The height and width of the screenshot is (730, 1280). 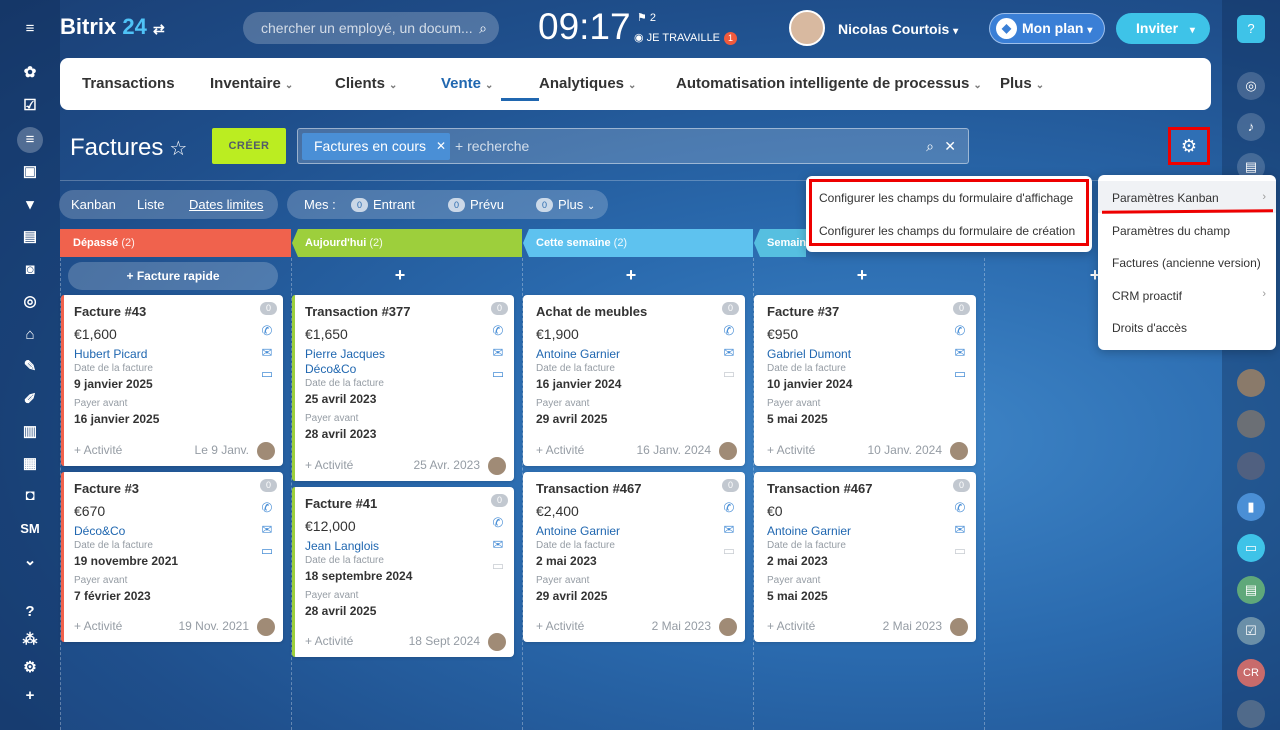 What do you see at coordinates (226, 204) in the screenshot?
I see `view-dates-limites: Dates limites` at bounding box center [226, 204].